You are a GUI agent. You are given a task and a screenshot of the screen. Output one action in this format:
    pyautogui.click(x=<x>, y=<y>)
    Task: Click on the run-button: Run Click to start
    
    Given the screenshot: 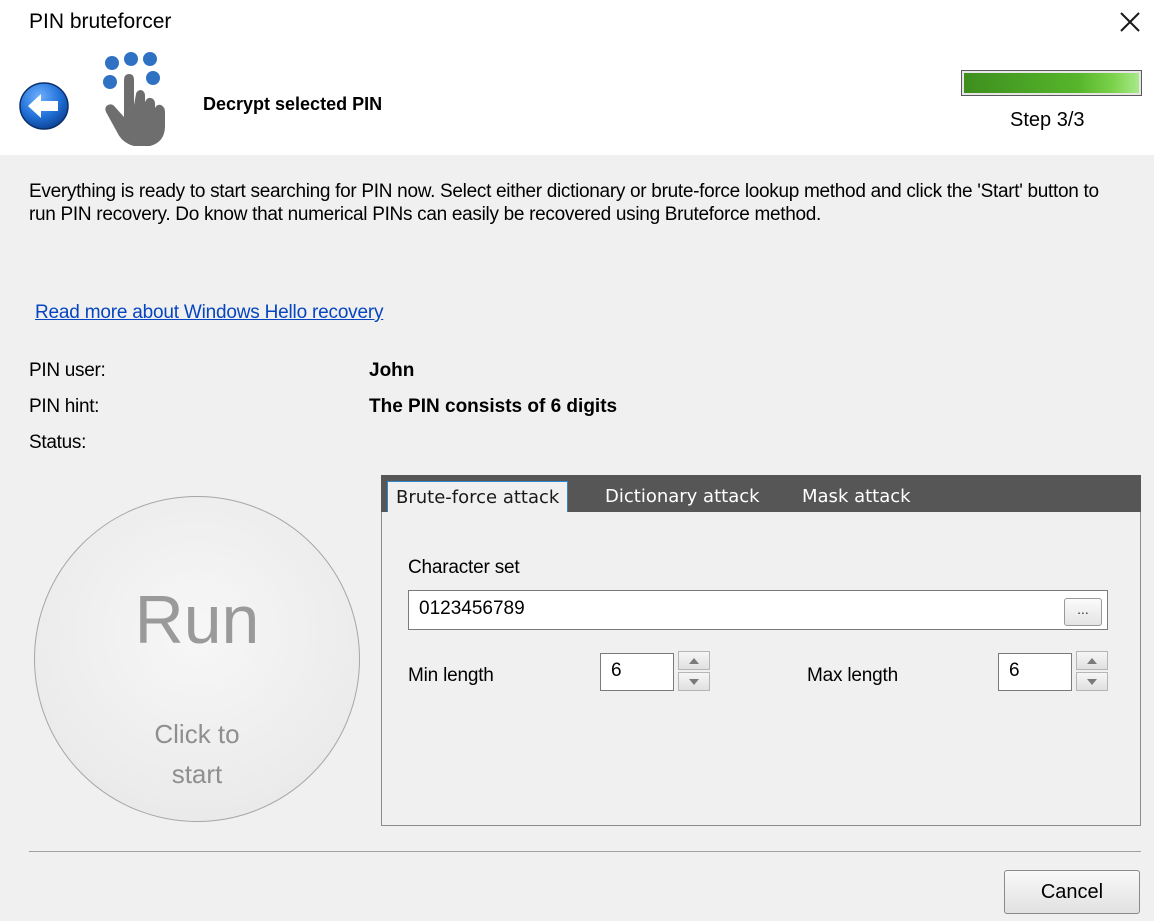 What is the action you would take?
    pyautogui.click(x=197, y=659)
    